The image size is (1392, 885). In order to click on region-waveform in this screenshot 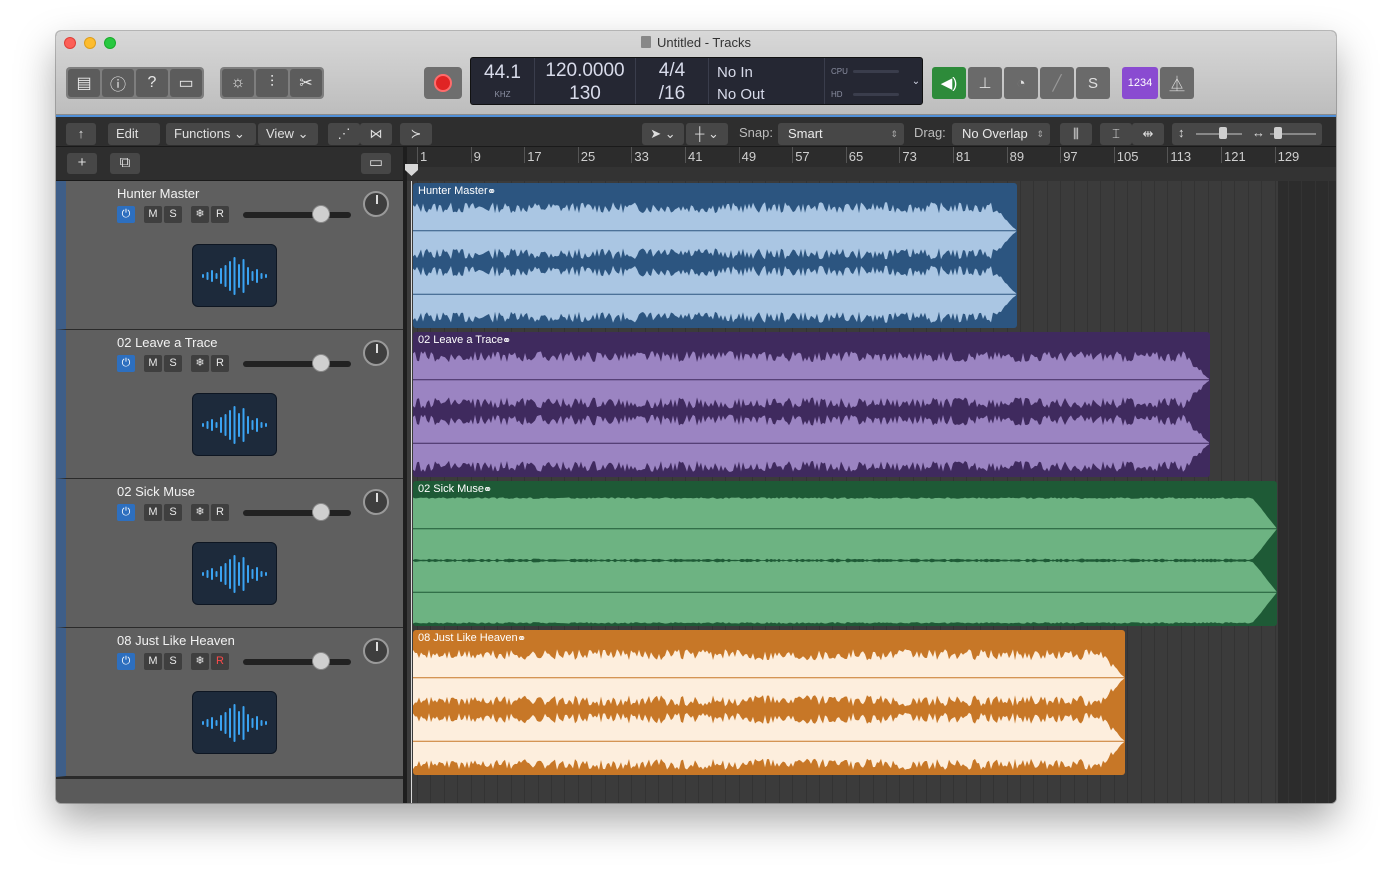, I will do `click(769, 709)`.